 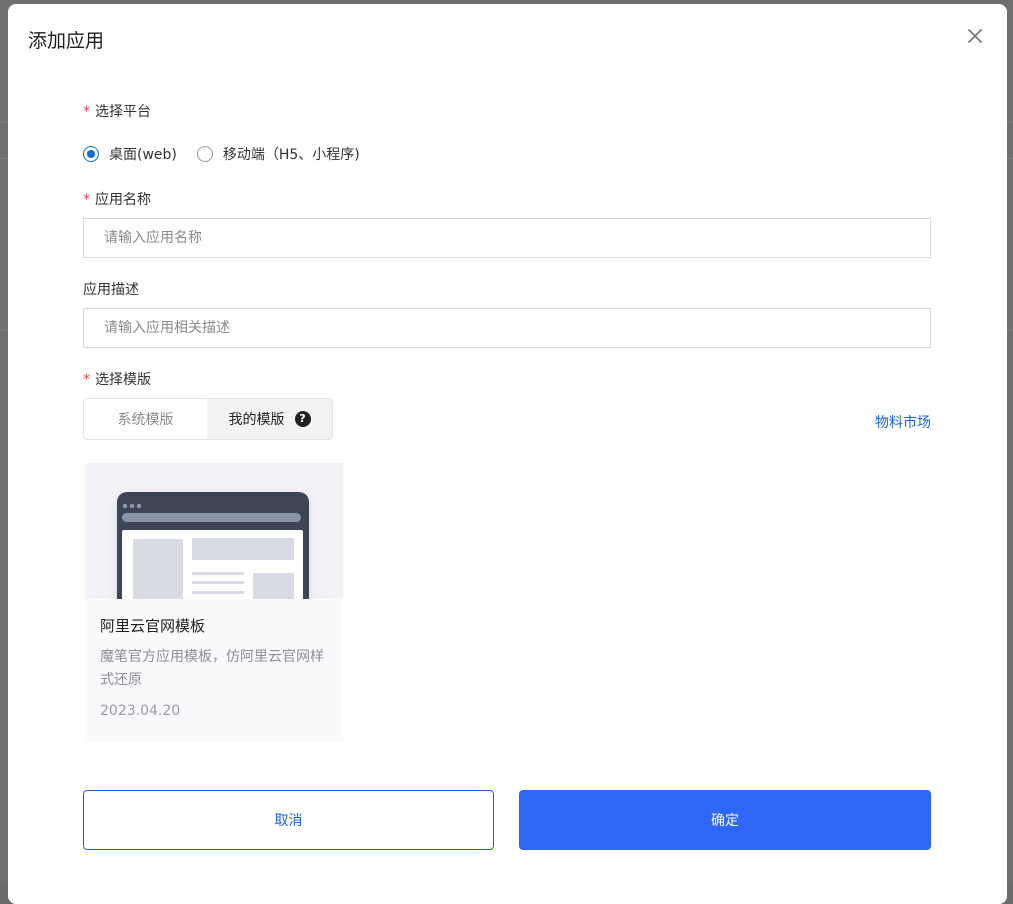 I want to click on app-desc-label: 应用描述, so click(x=111, y=290).